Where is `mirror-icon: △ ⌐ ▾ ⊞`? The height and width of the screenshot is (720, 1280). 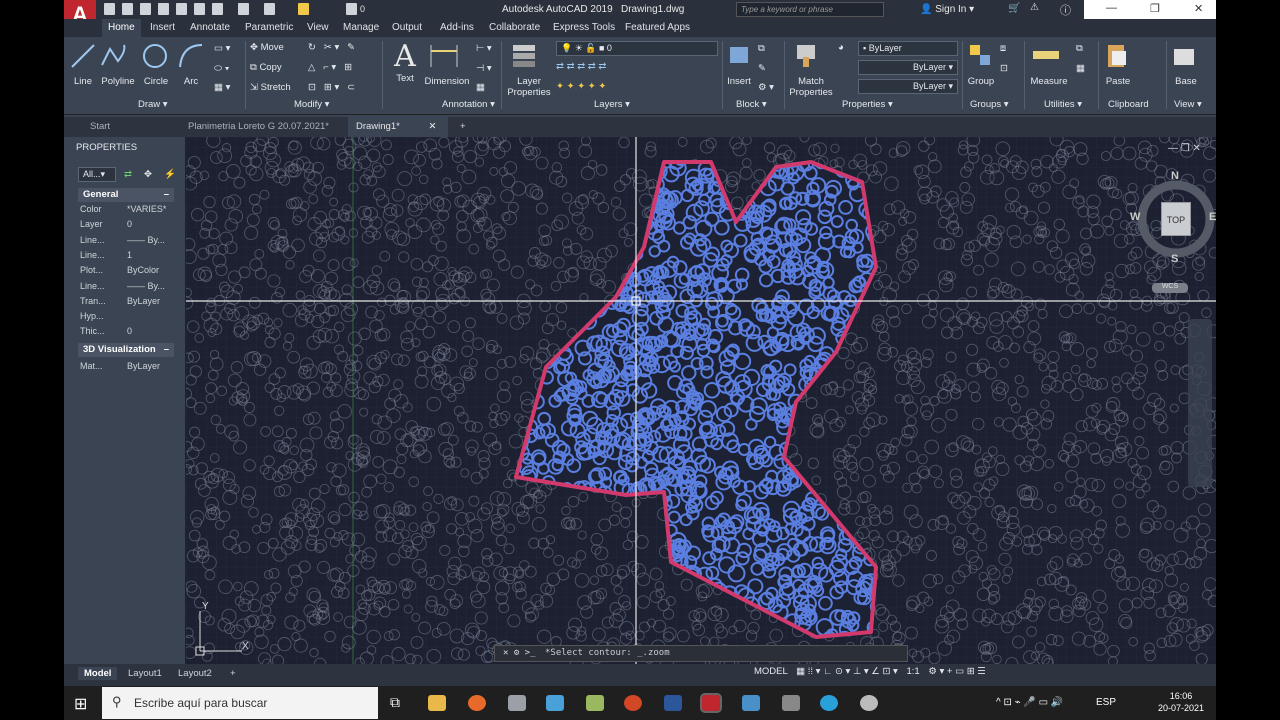 mirror-icon: △ ⌐ ▾ ⊞ is located at coordinates (330, 67).